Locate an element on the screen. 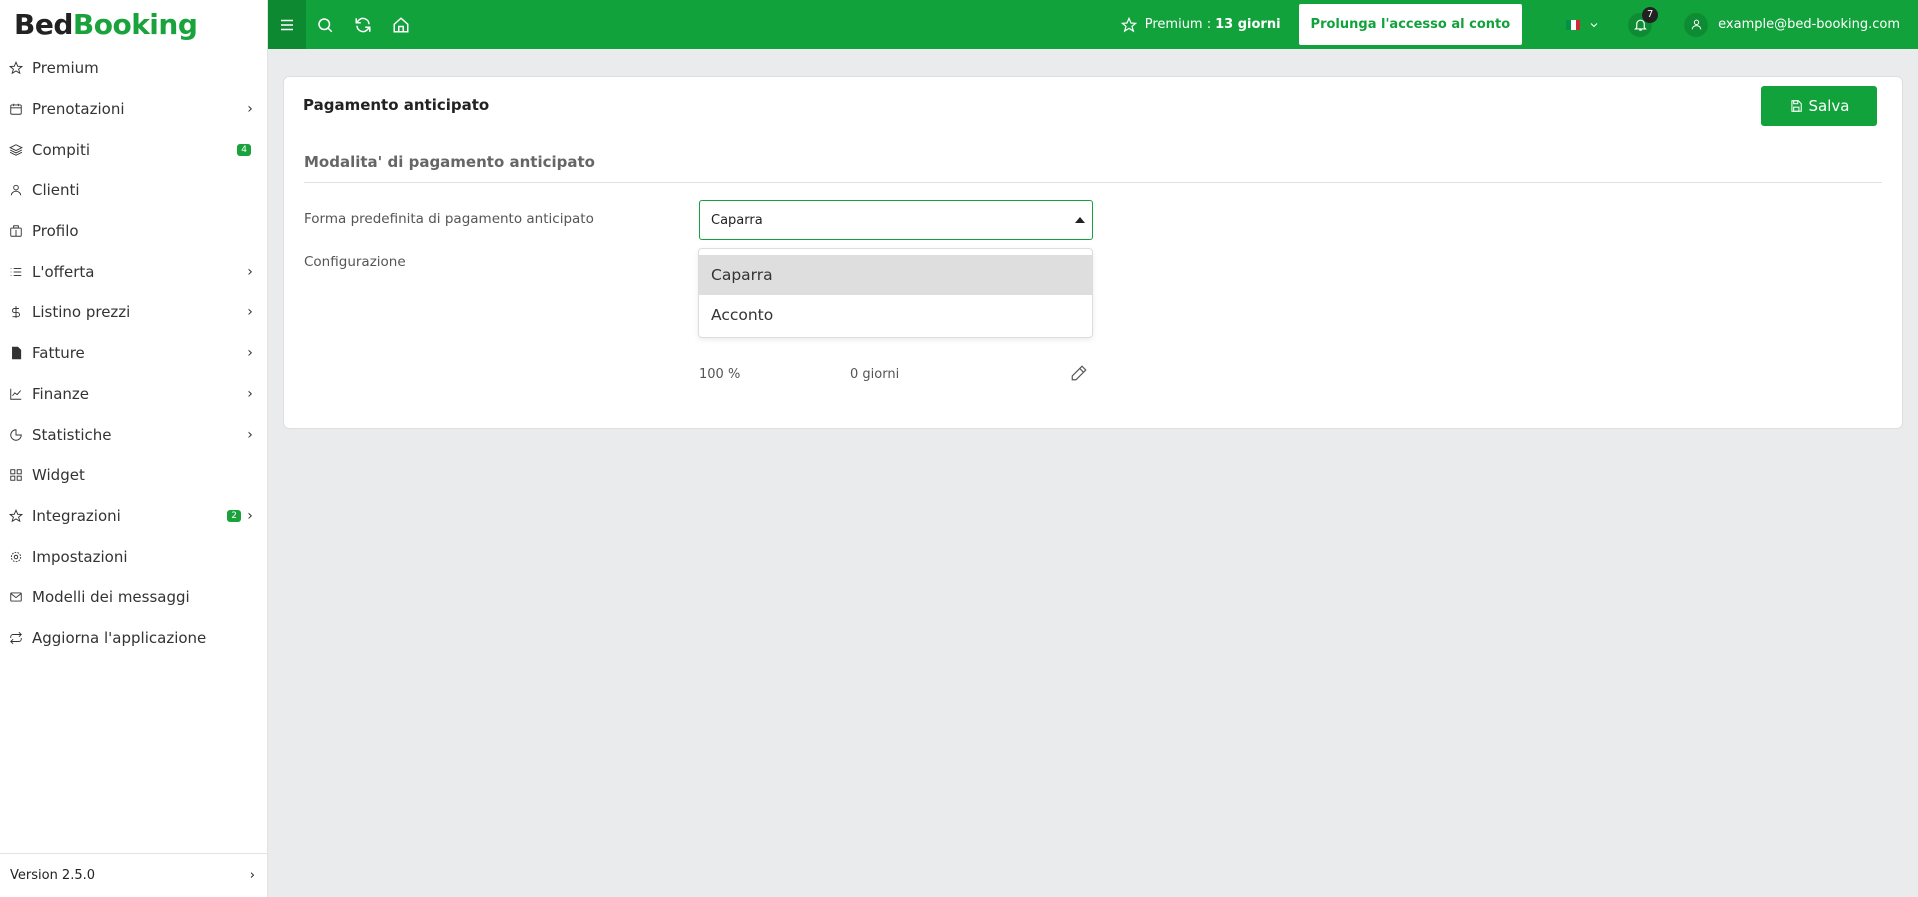  count-badge: 4 is located at coordinates (244, 149).